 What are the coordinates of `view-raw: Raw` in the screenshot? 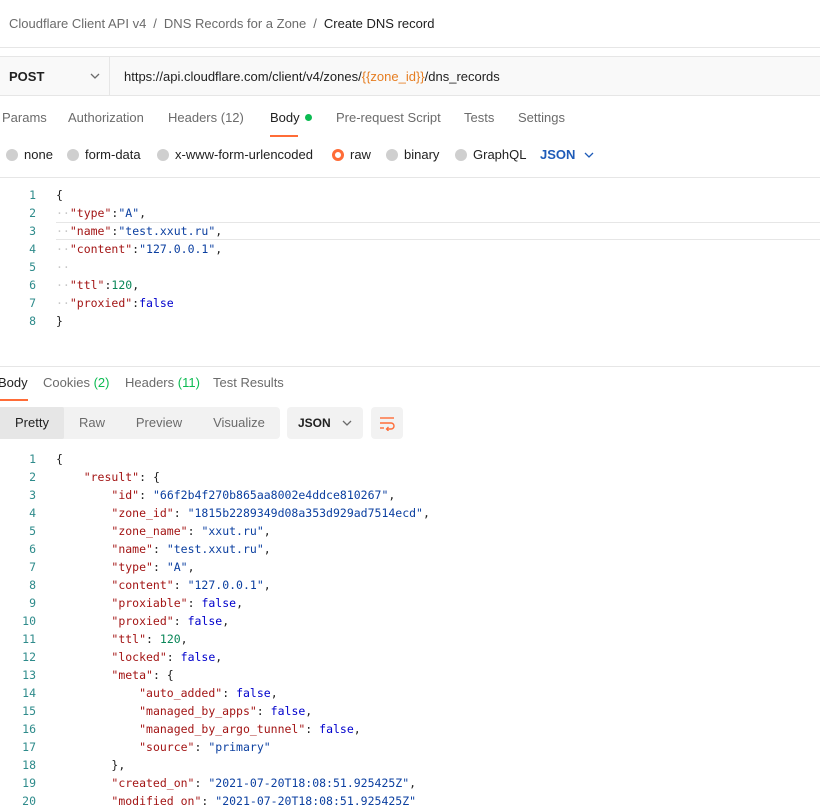 It's located at (92, 423).